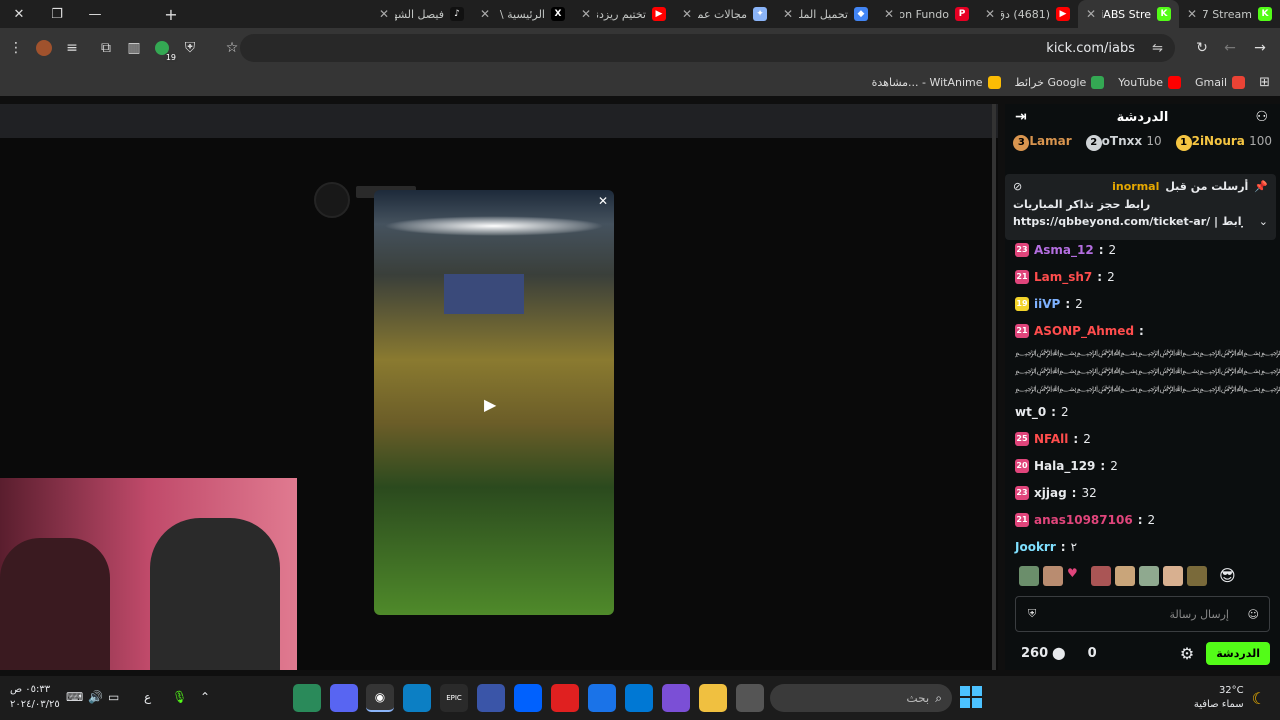  I want to click on apps-grid-icon: ⊞, so click(1264, 82).